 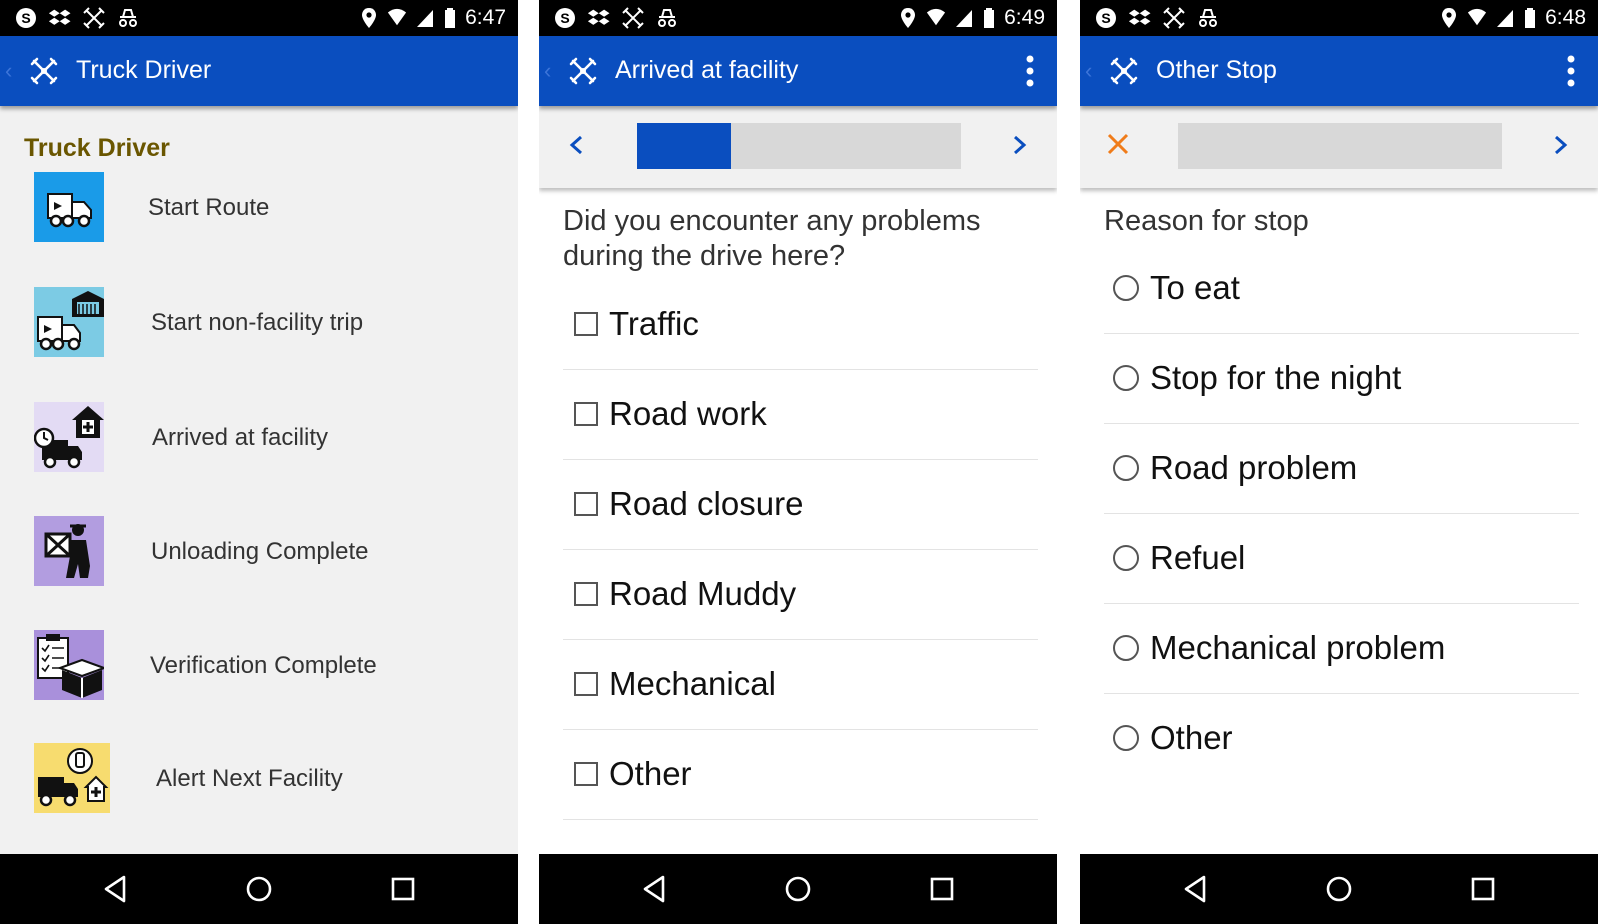 What do you see at coordinates (576, 145) in the screenshot?
I see `previous-chevron-icon` at bounding box center [576, 145].